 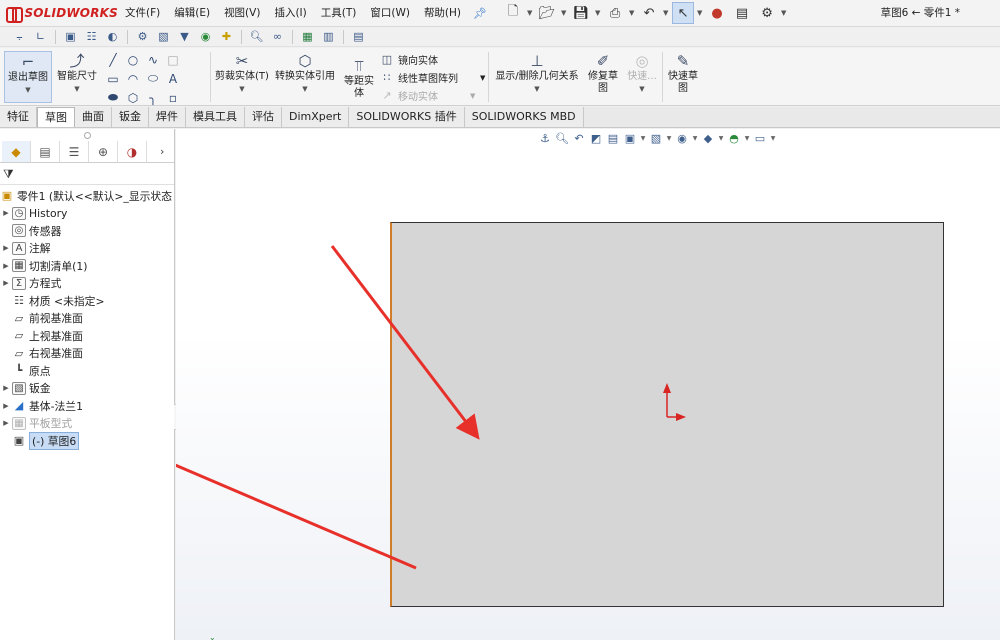 What do you see at coordinates (307, 36) in the screenshot?
I see `excel-icon: ▦` at bounding box center [307, 36].